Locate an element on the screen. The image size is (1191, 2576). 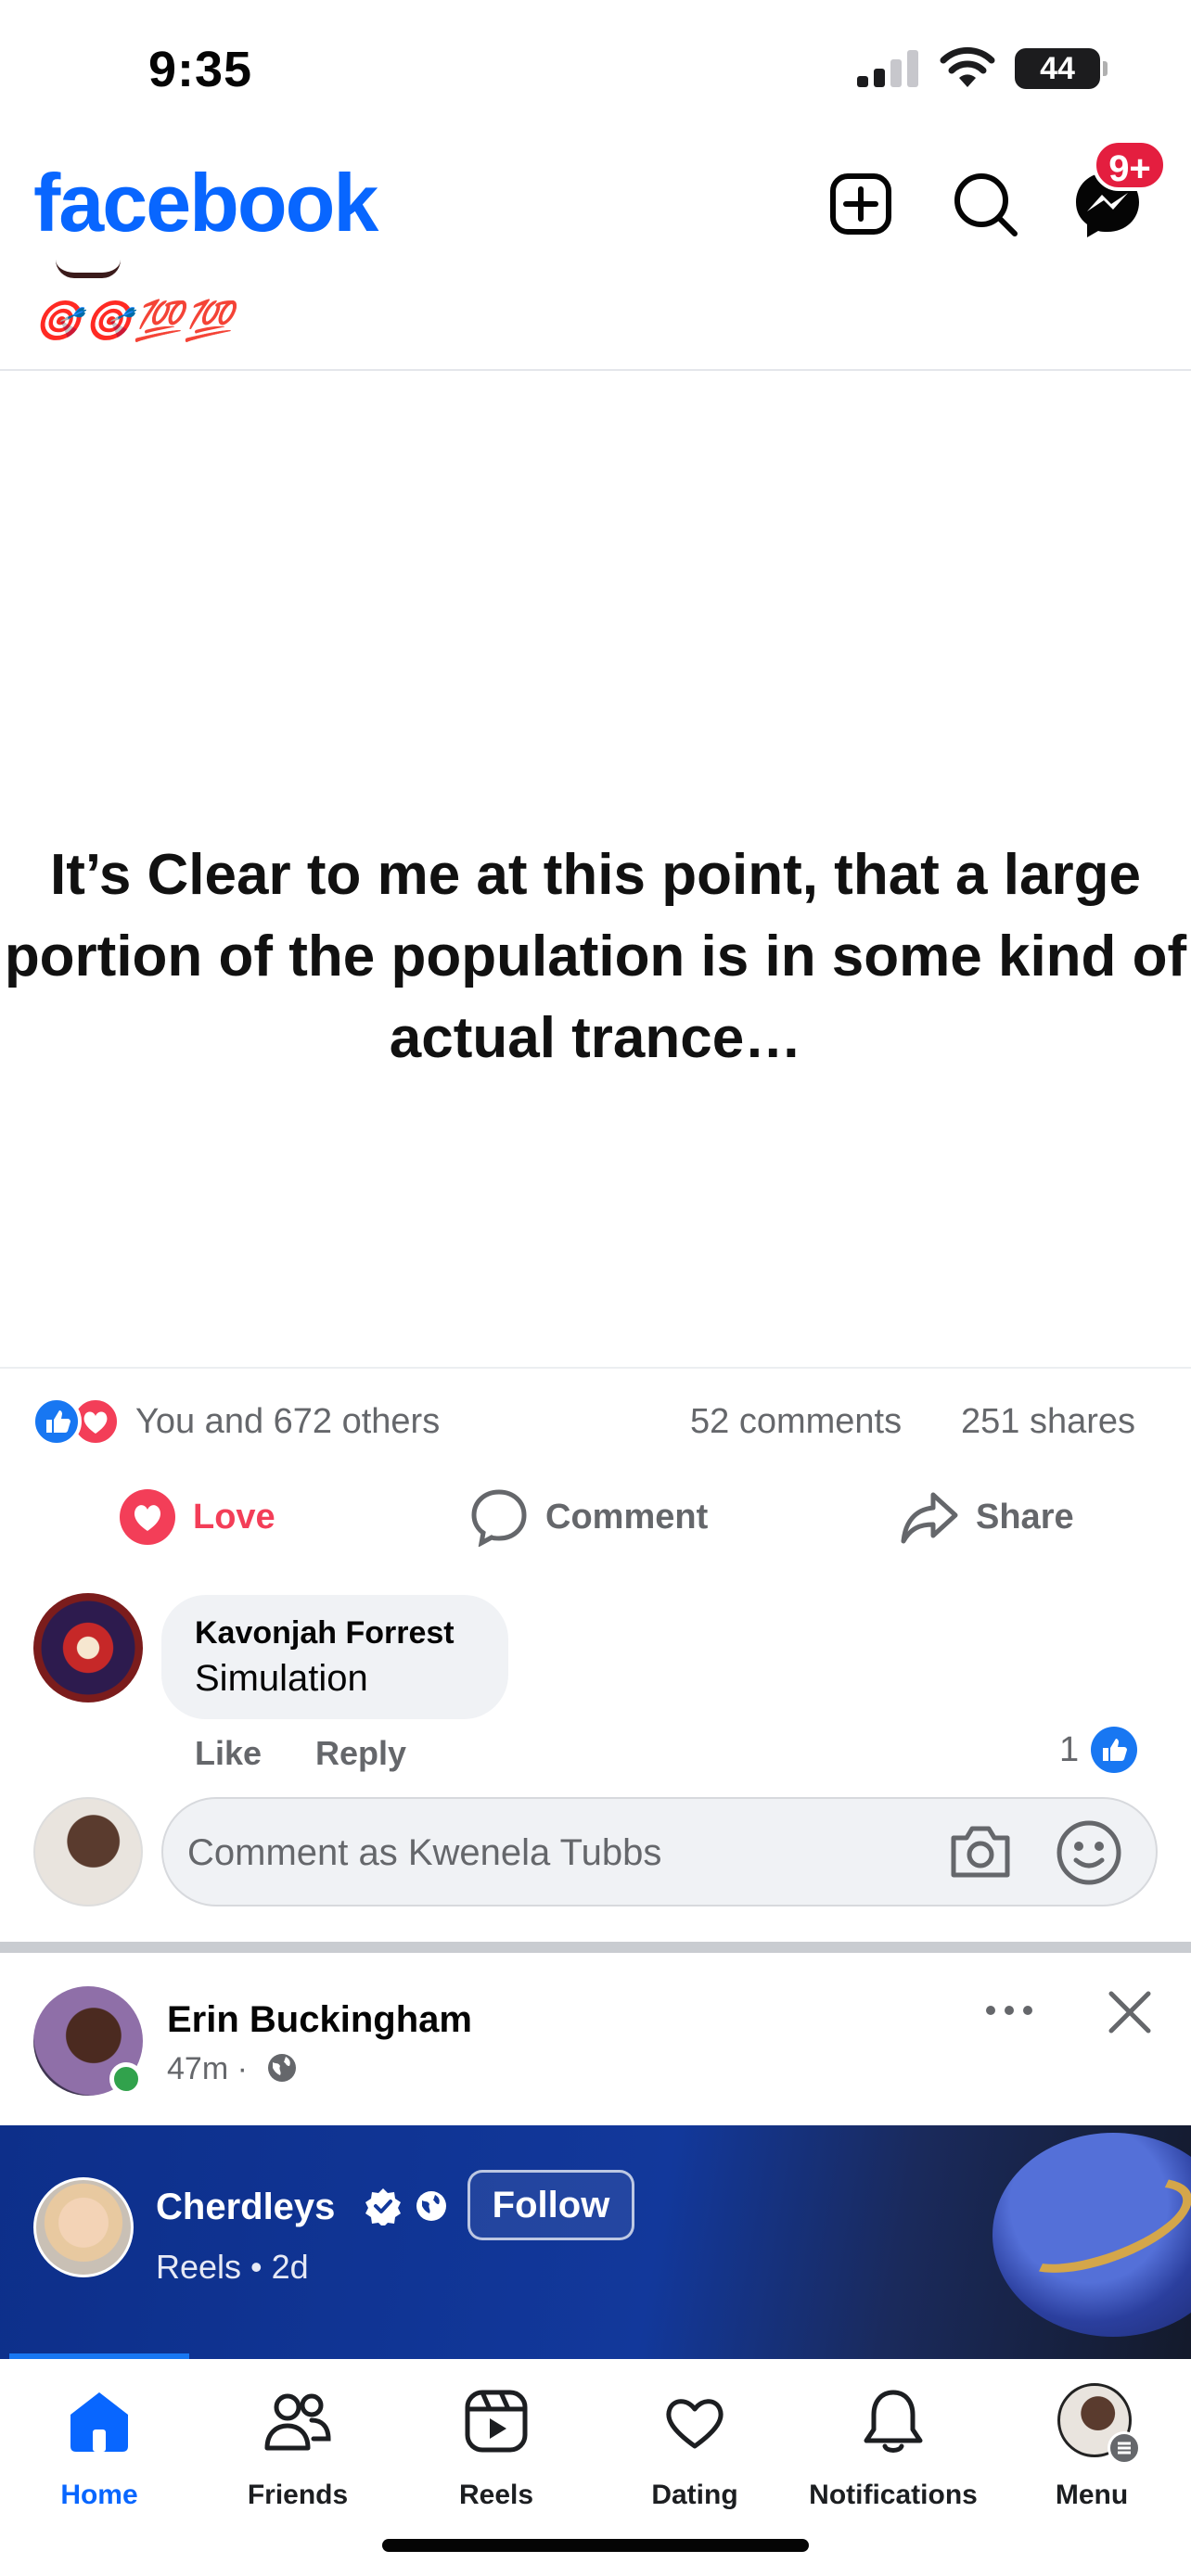
nav-dating: Dating is located at coordinates (695, 2442).